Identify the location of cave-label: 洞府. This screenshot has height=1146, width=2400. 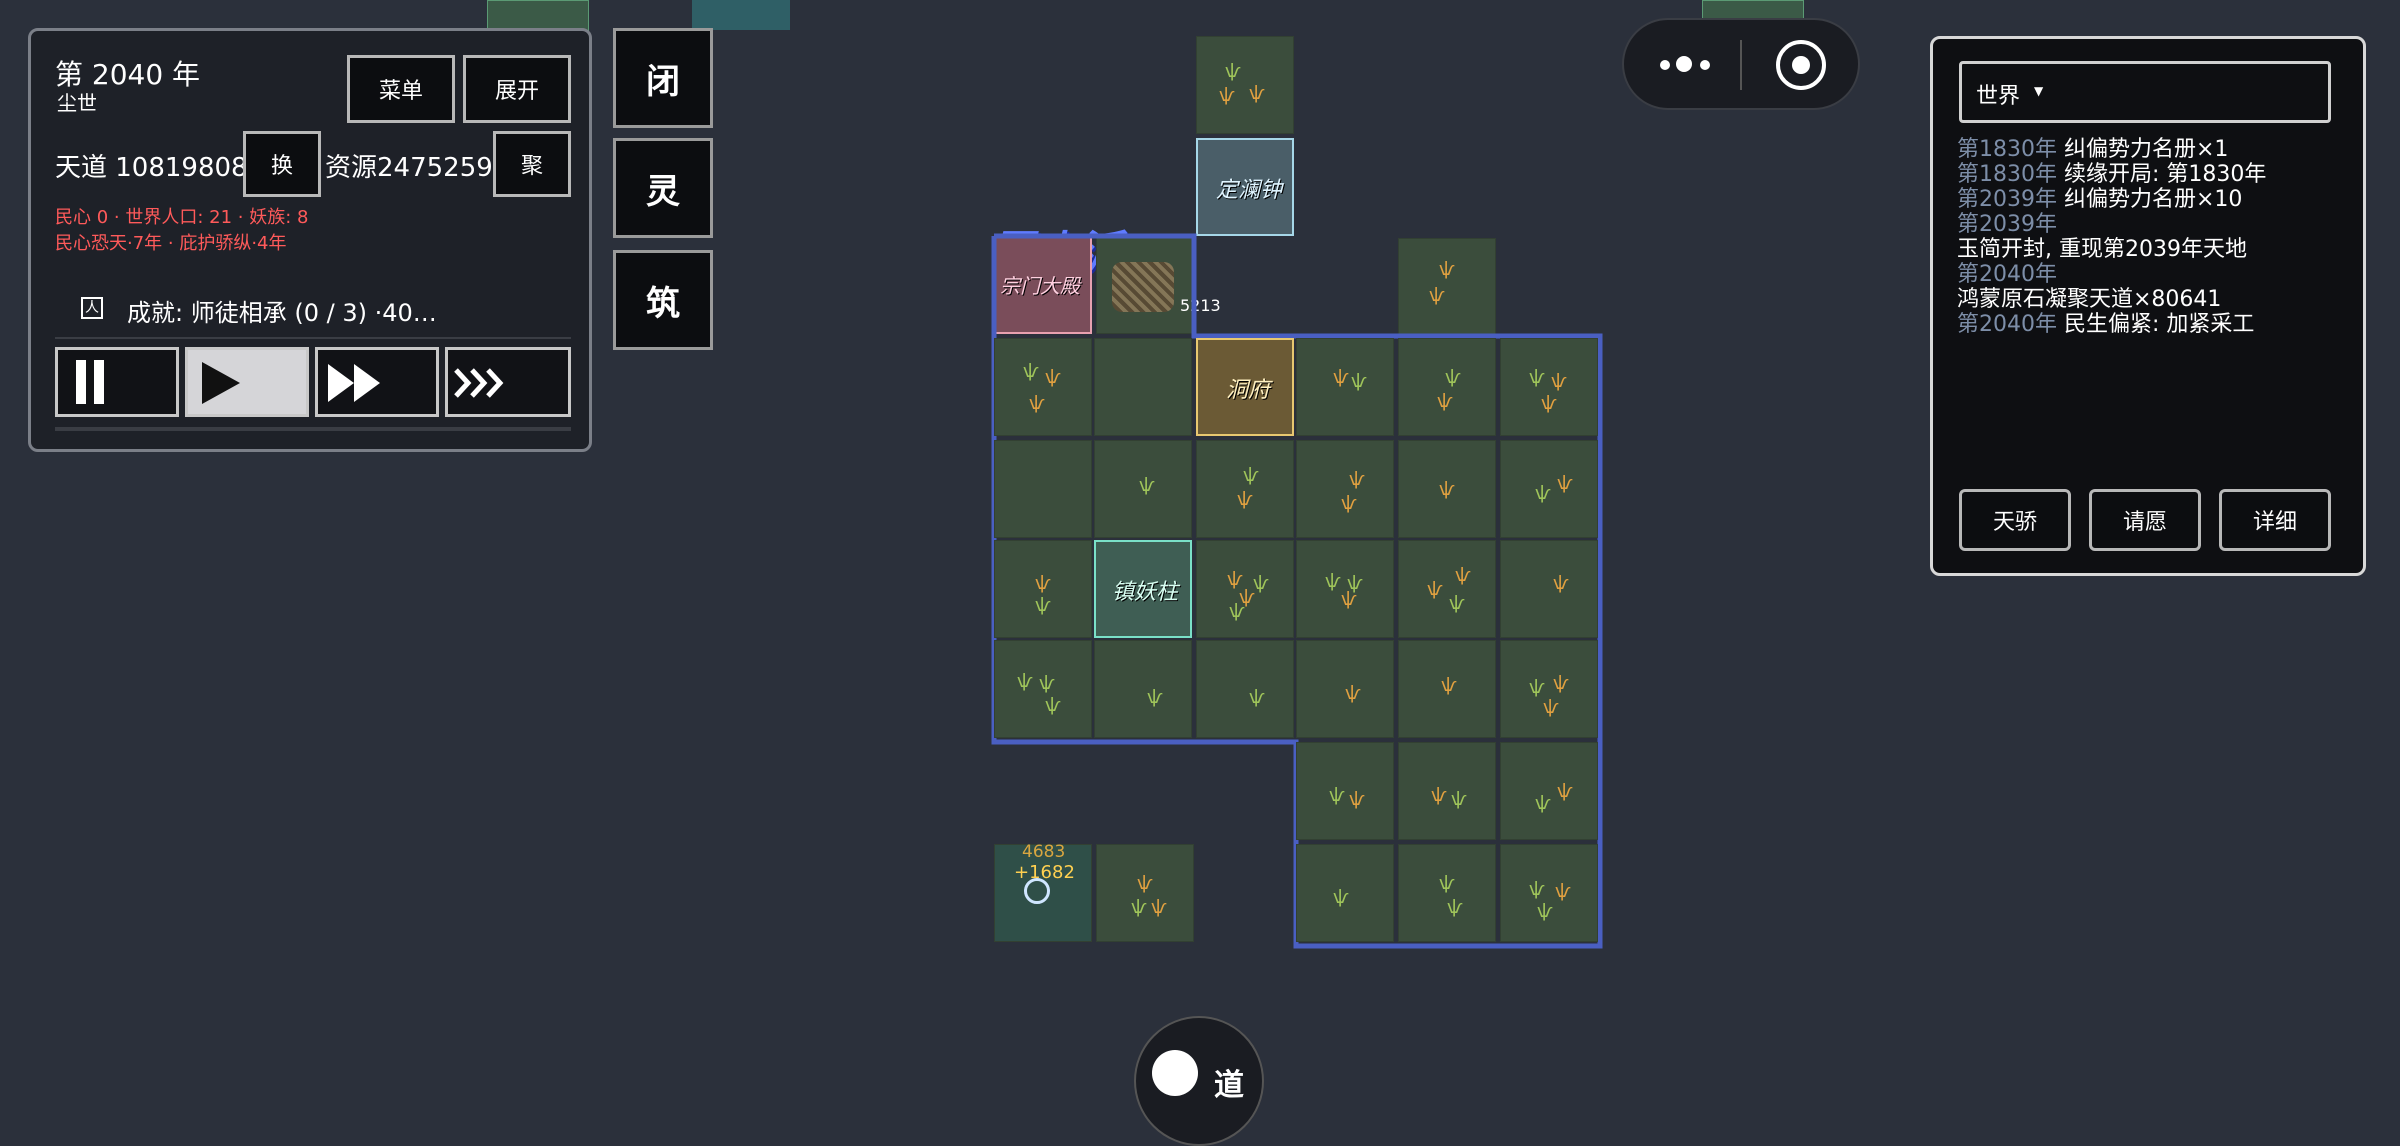
(1248, 390).